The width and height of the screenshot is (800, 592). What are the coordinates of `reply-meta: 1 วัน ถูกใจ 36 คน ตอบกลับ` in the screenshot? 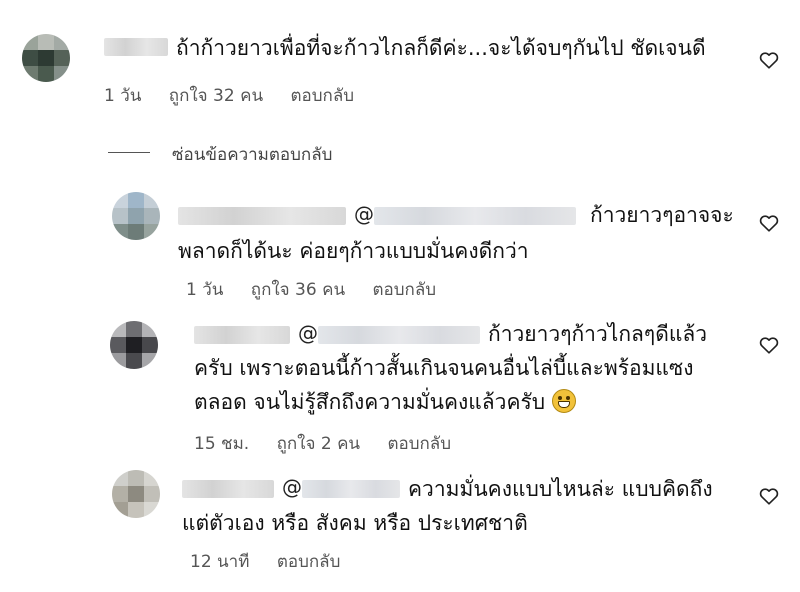 It's located at (322, 289).